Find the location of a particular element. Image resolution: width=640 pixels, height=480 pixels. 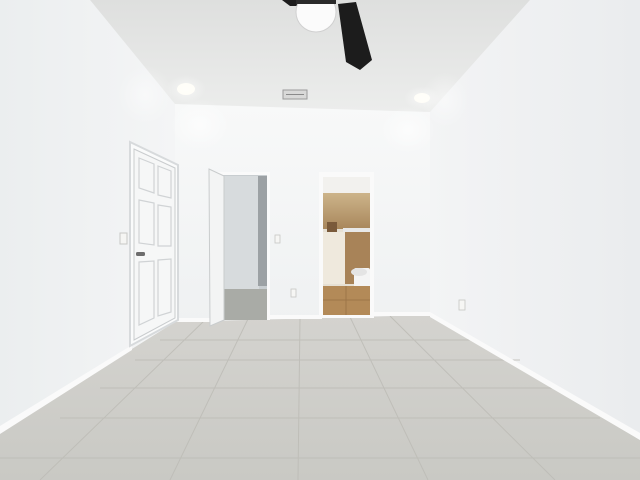

back-baseboard-right is located at coordinates (402, 314).